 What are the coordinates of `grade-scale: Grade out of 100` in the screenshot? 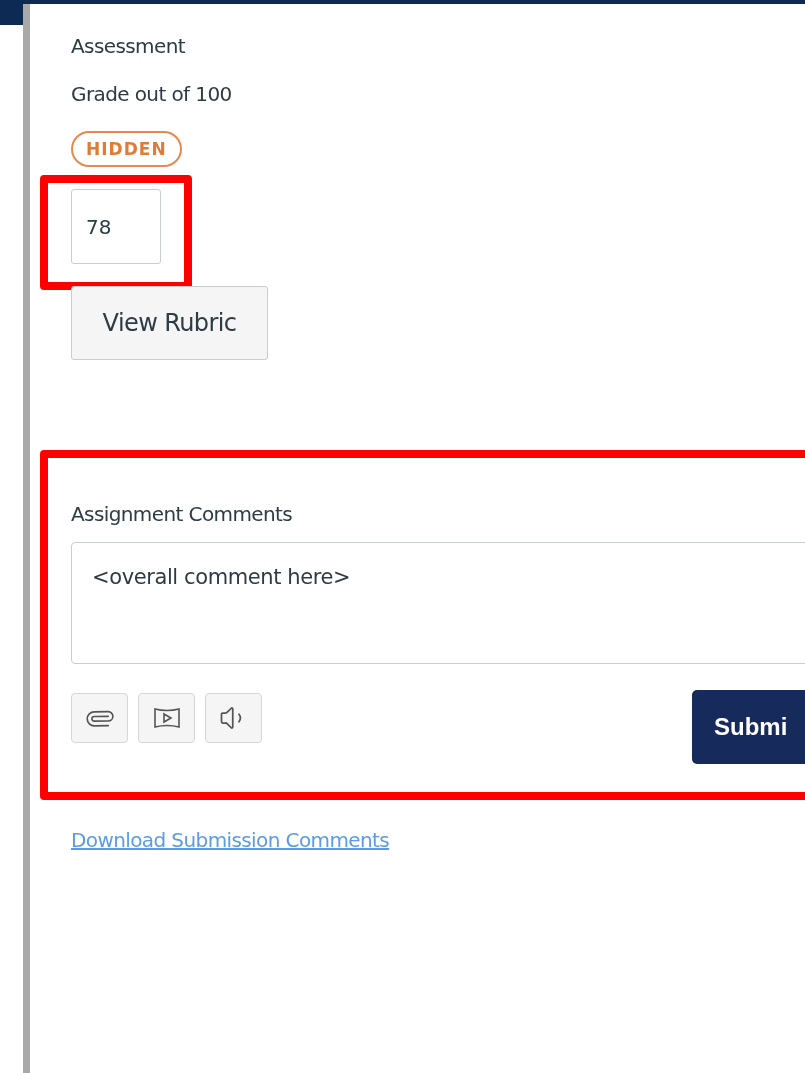 It's located at (151, 94).